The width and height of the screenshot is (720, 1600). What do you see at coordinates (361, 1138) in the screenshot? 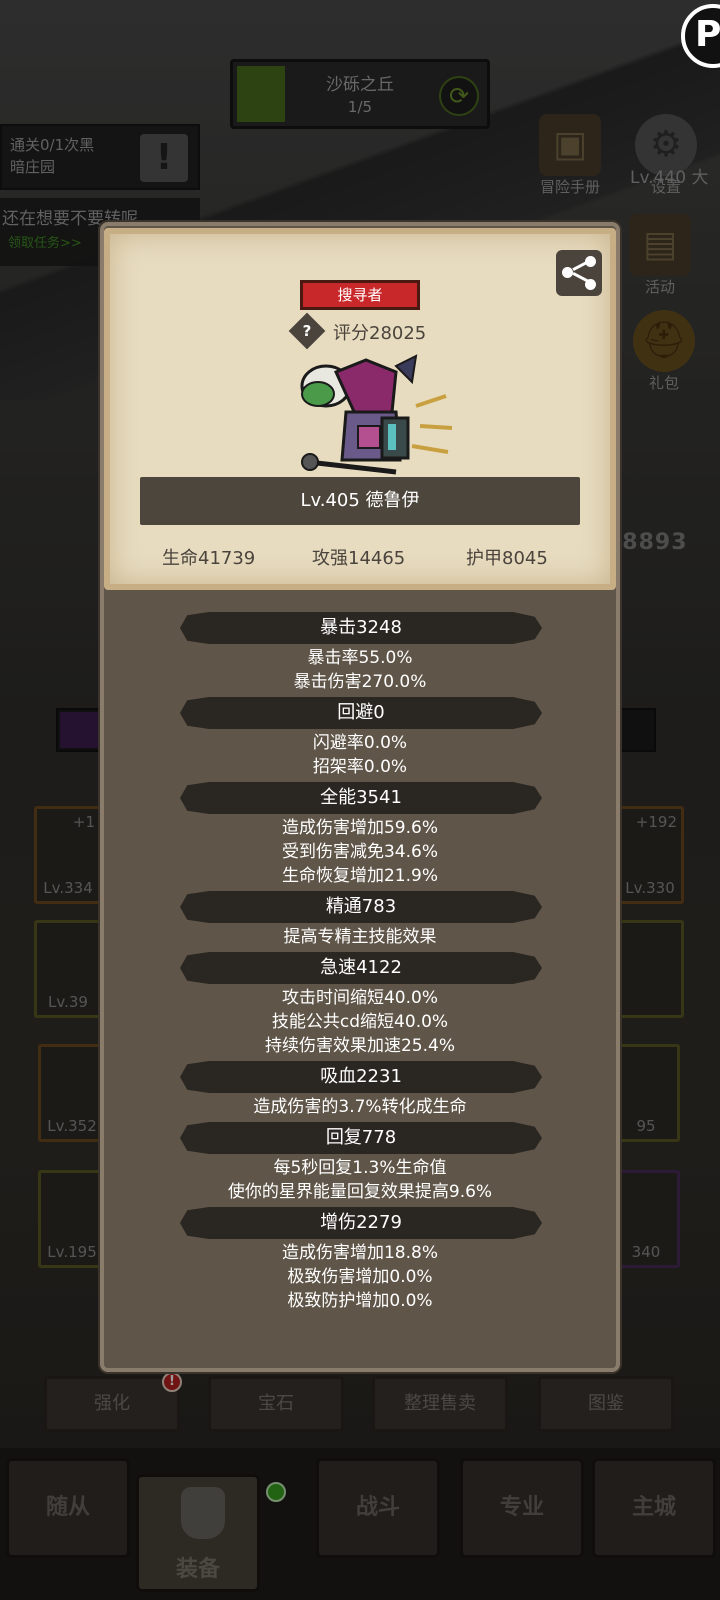
I see `stat-header-recovery: 回复778` at bounding box center [361, 1138].